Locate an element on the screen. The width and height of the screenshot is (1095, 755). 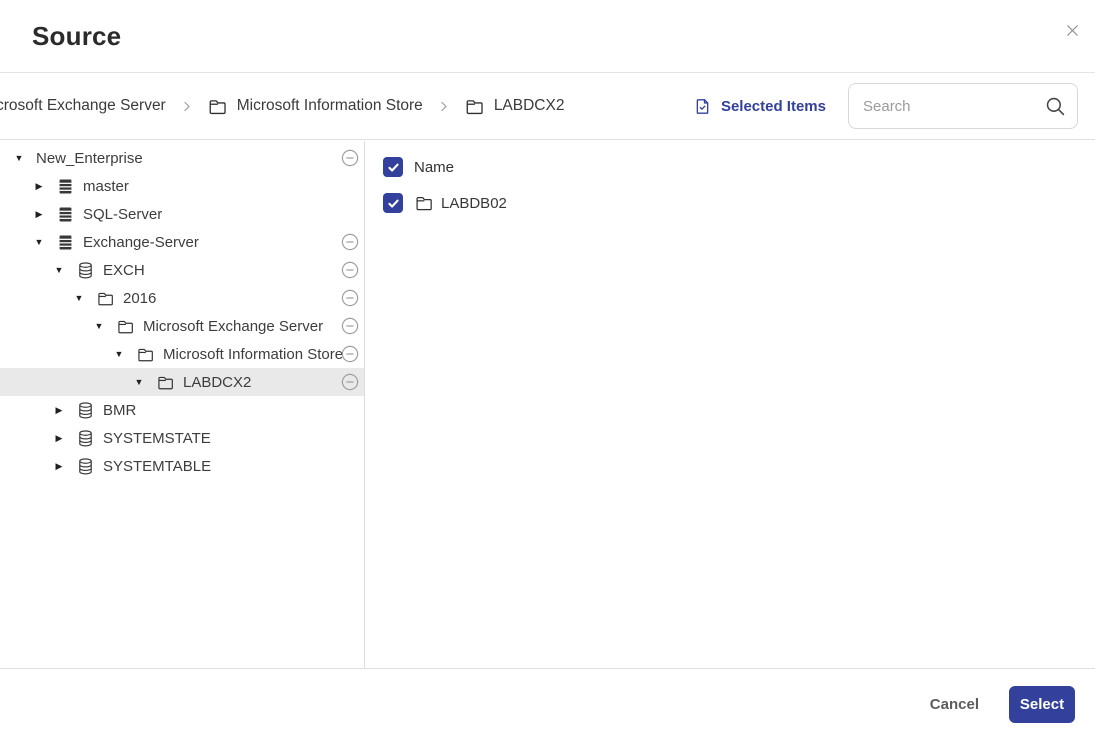
content-header-row: Name is located at coordinates (739, 167).